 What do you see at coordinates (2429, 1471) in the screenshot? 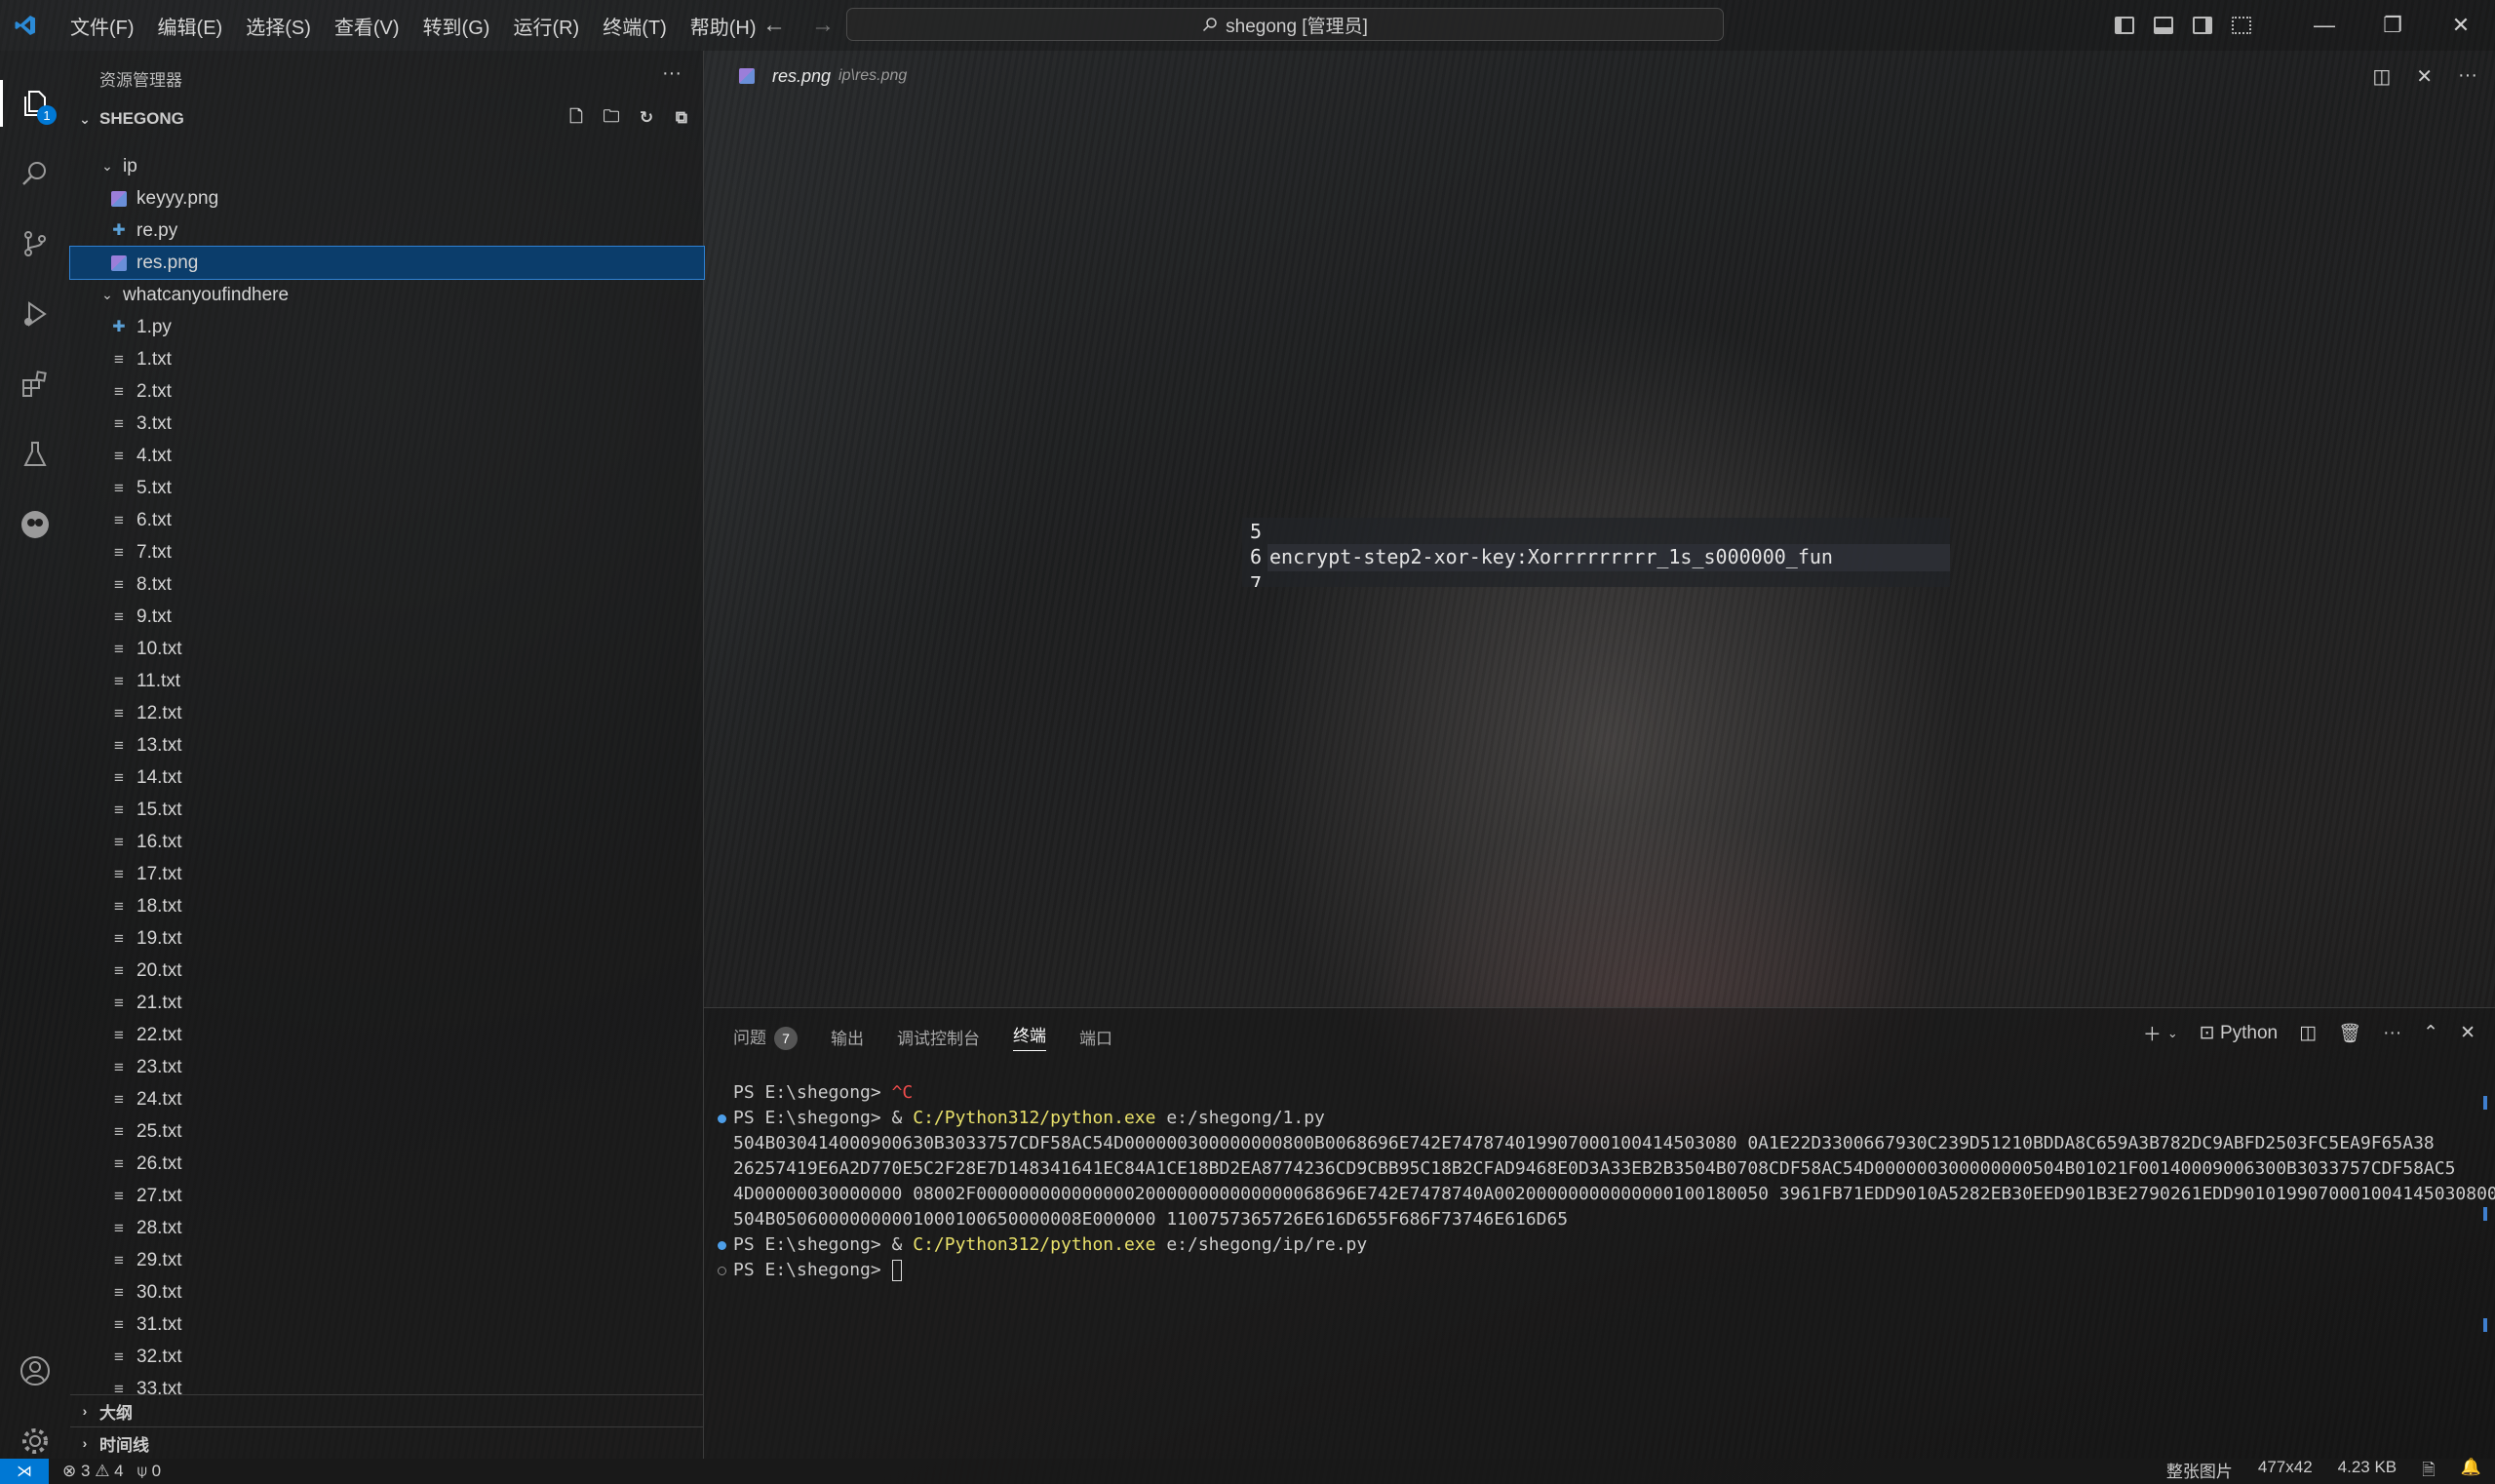
I see `feedback-icon: 🗎` at bounding box center [2429, 1471].